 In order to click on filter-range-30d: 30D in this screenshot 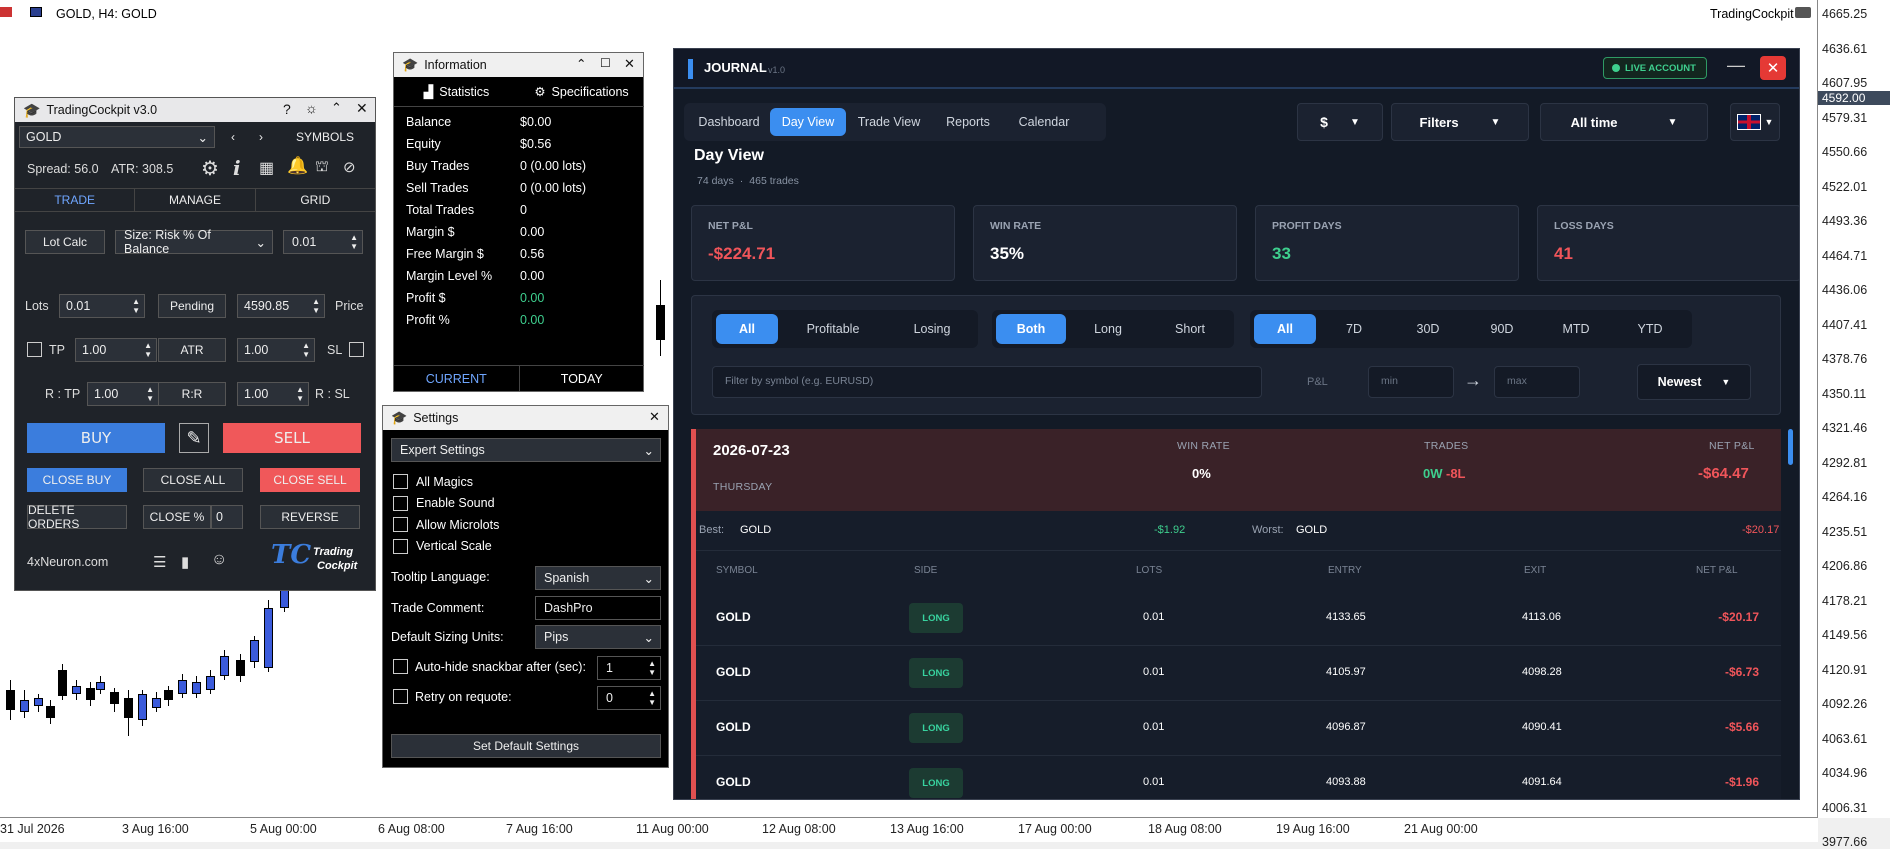, I will do `click(1428, 329)`.